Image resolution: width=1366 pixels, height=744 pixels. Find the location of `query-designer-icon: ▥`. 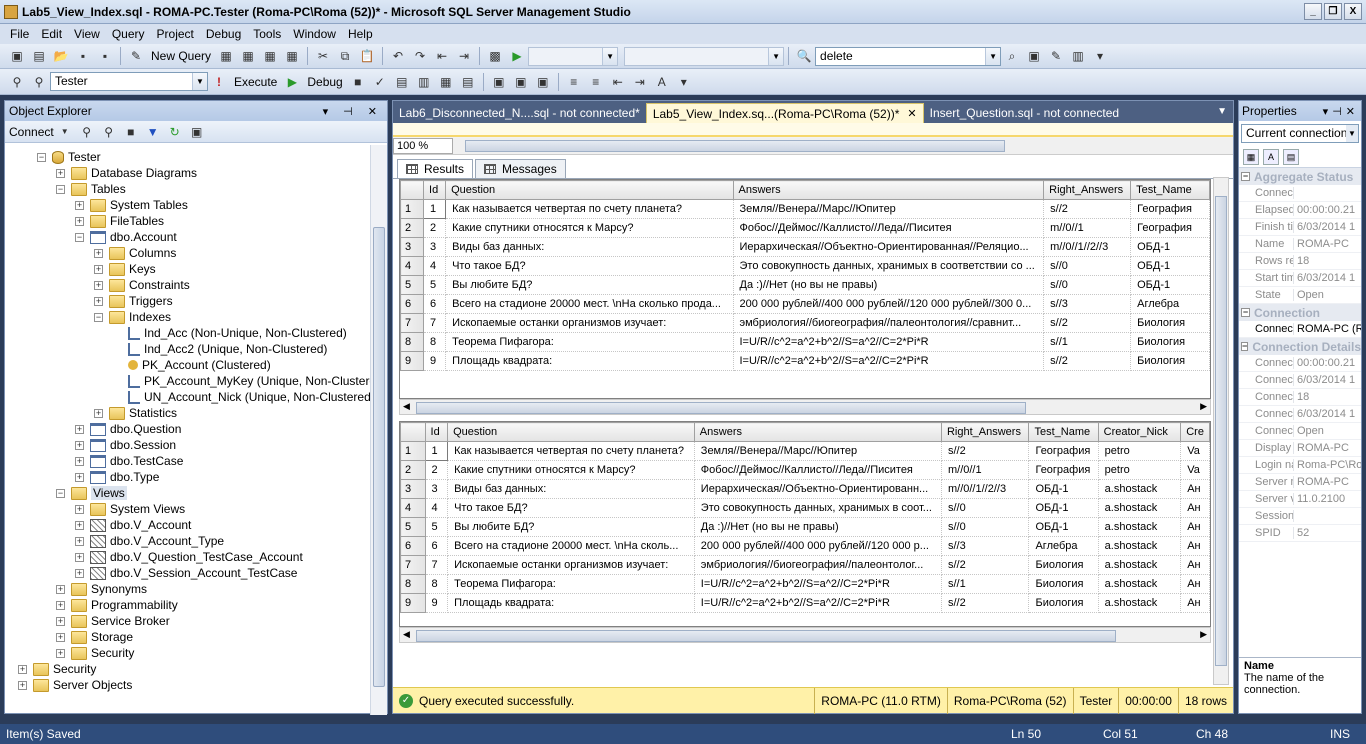

query-designer-icon: ▥ is located at coordinates (424, 82).